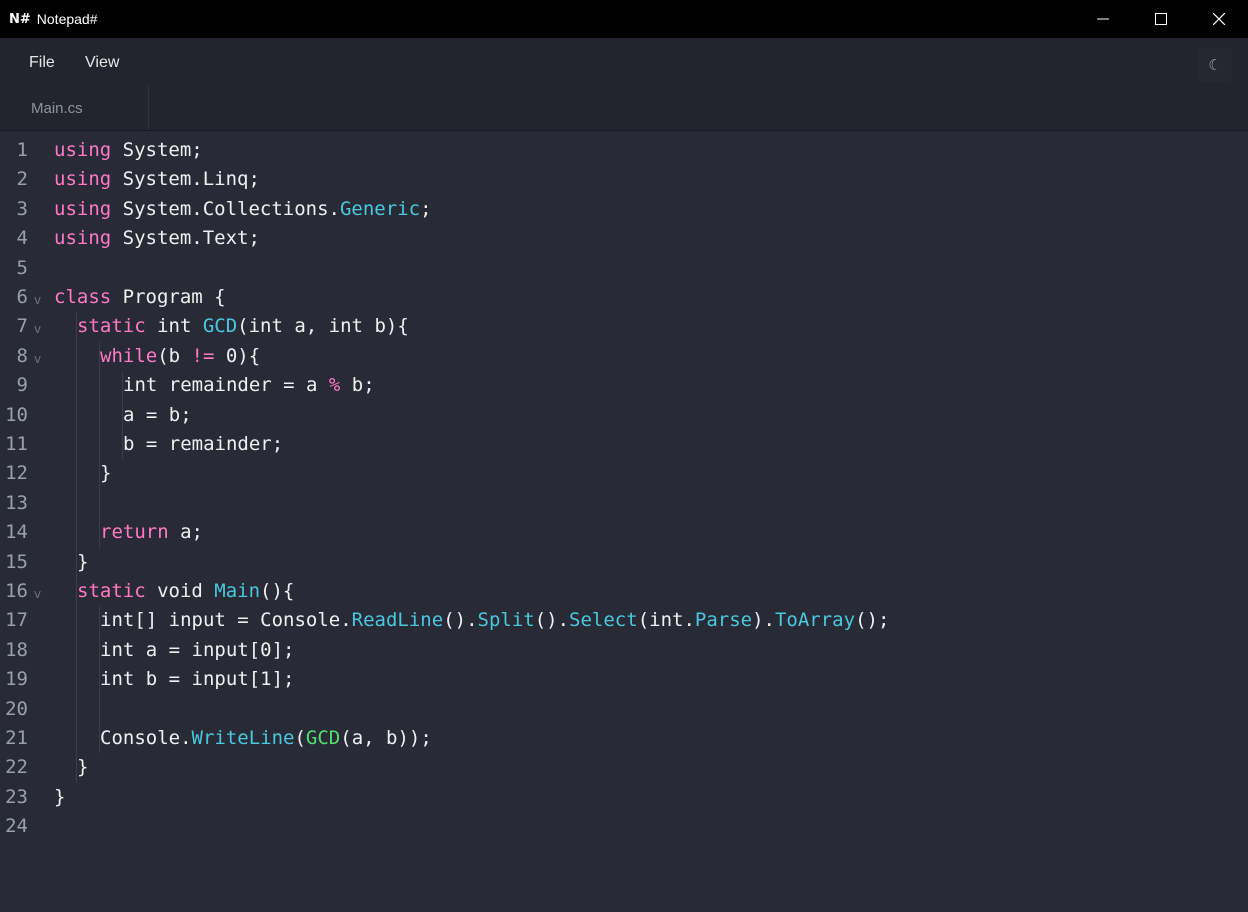 The height and width of the screenshot is (912, 1248). I want to click on code-token: a = b;, so click(157, 414).